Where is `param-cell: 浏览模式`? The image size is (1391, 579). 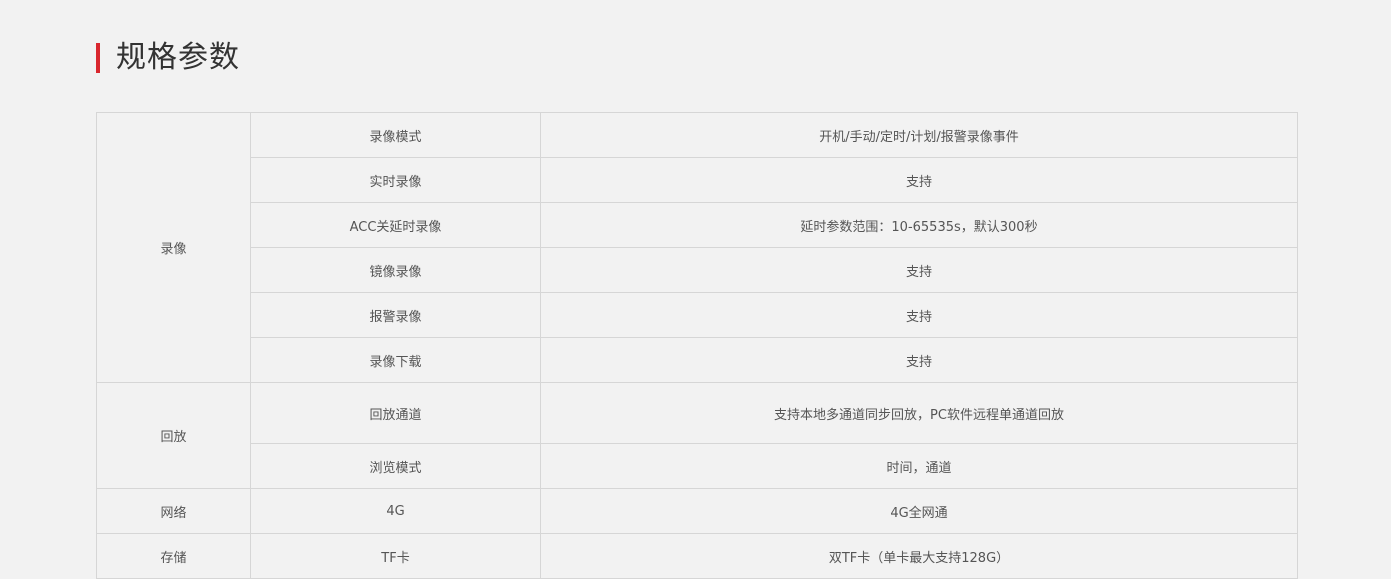
param-cell: 浏览模式 is located at coordinates (395, 466).